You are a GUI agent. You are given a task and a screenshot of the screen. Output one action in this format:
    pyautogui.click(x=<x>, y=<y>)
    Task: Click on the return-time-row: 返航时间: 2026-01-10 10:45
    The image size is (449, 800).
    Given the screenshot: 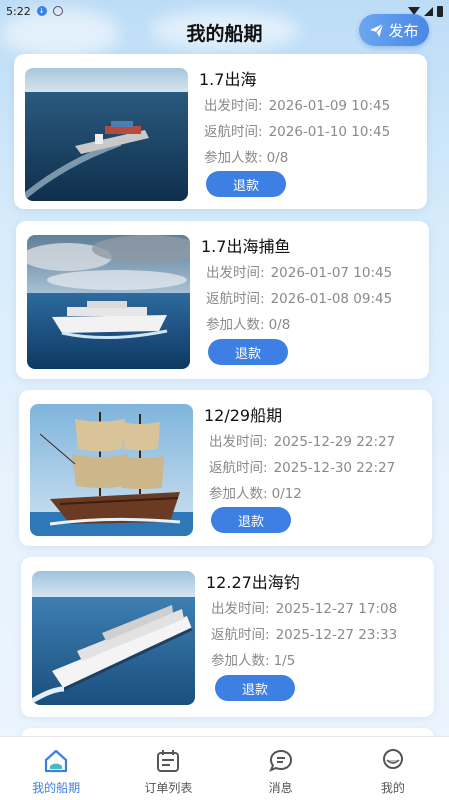 What is the action you would take?
    pyautogui.click(x=297, y=130)
    